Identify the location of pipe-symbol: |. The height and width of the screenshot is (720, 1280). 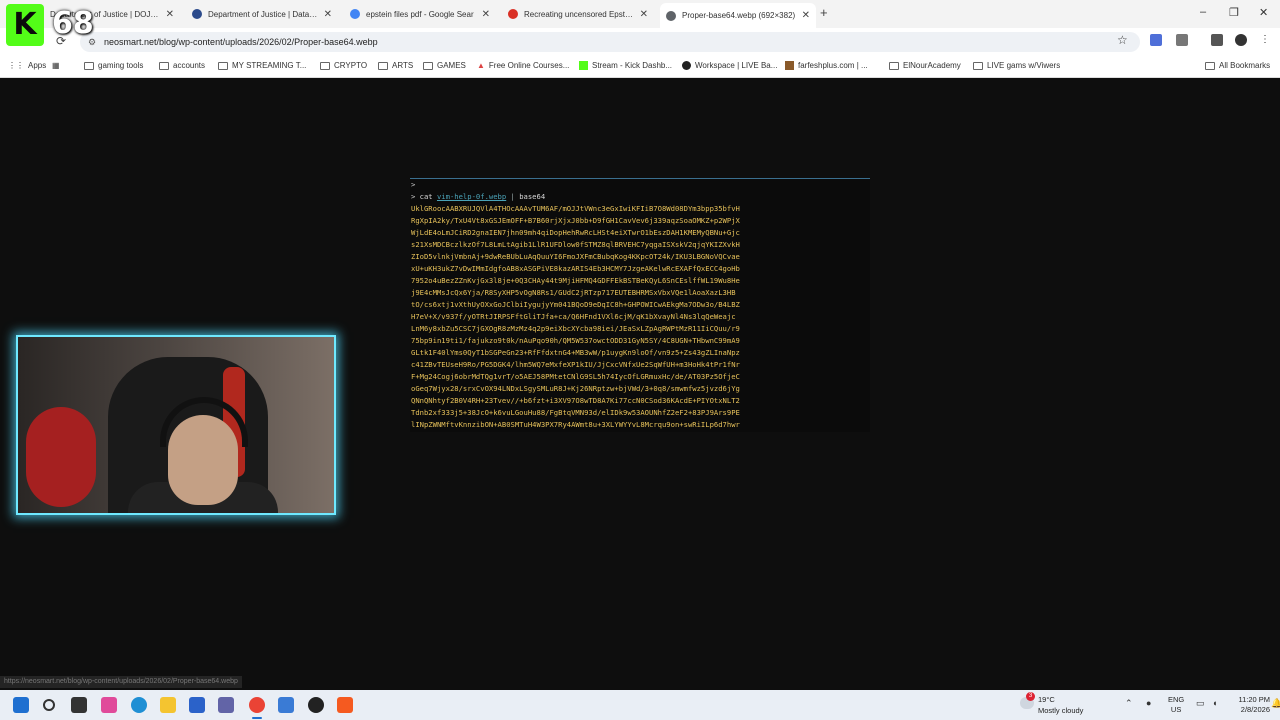
(512, 196).